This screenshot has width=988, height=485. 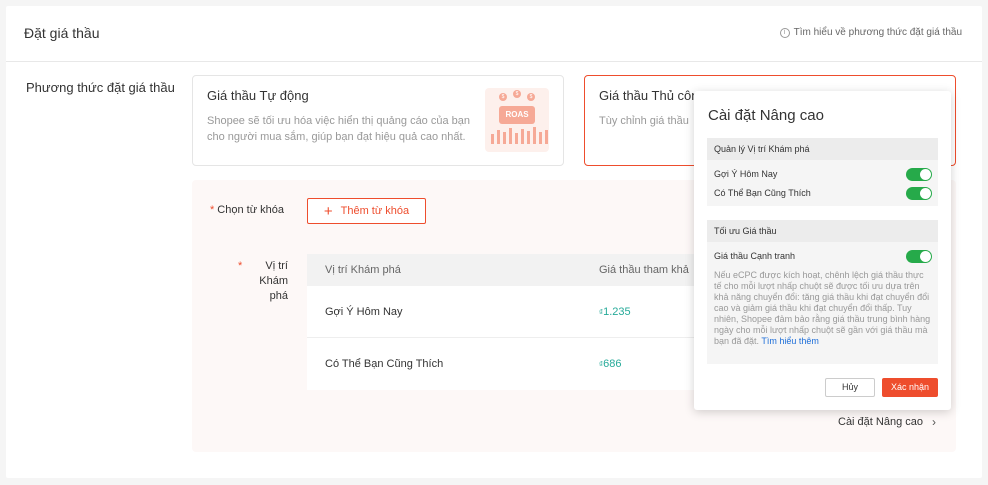 I want to click on chevron-right-icon: ›, so click(x=934, y=422).